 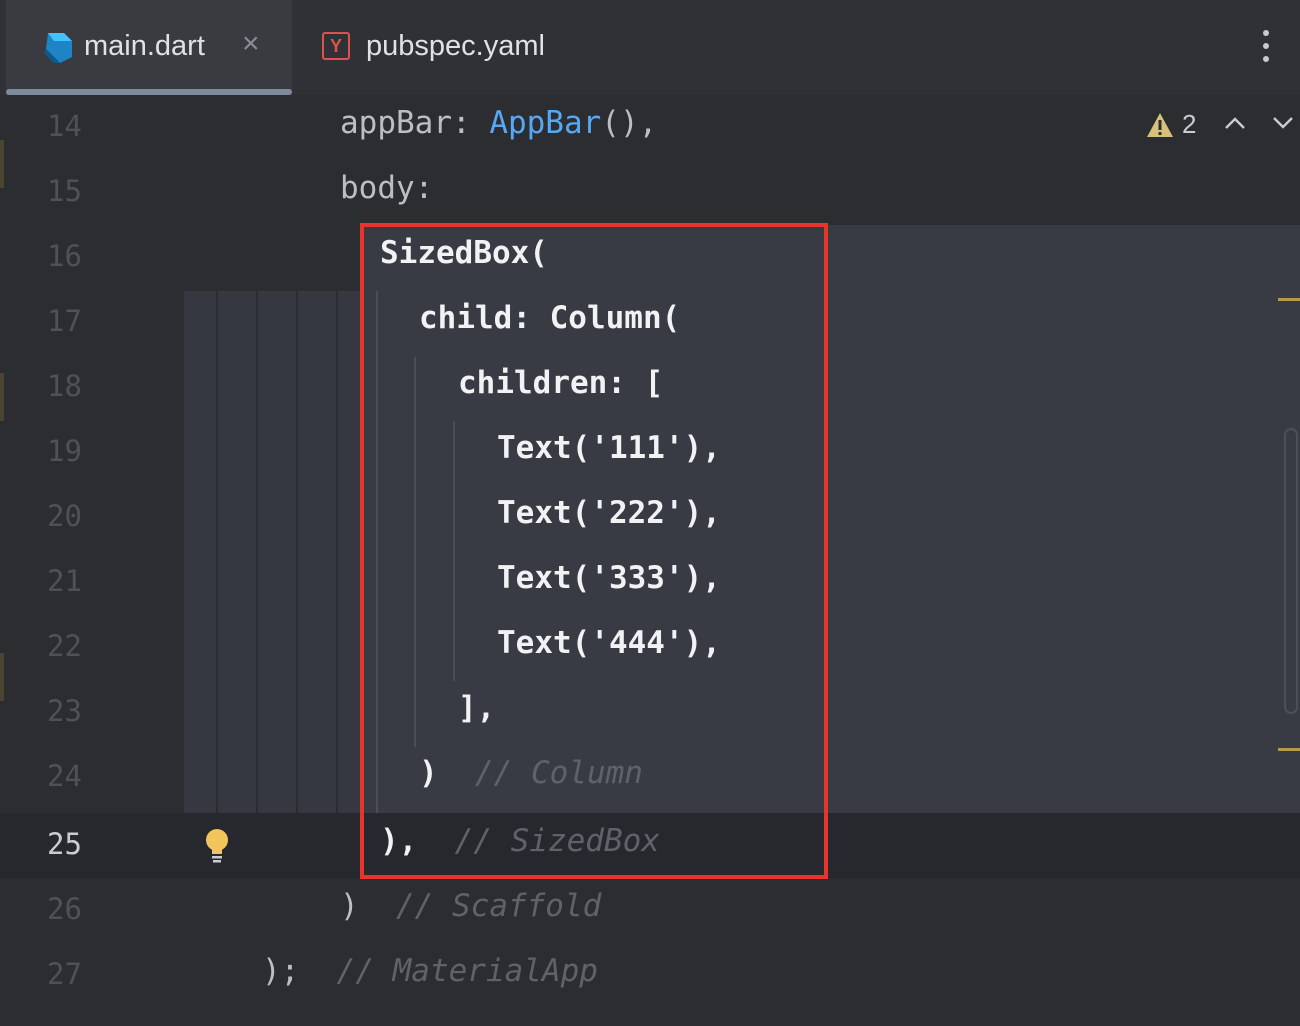 What do you see at coordinates (650, 712) in the screenshot?
I see `code-line: 23 ],` at bounding box center [650, 712].